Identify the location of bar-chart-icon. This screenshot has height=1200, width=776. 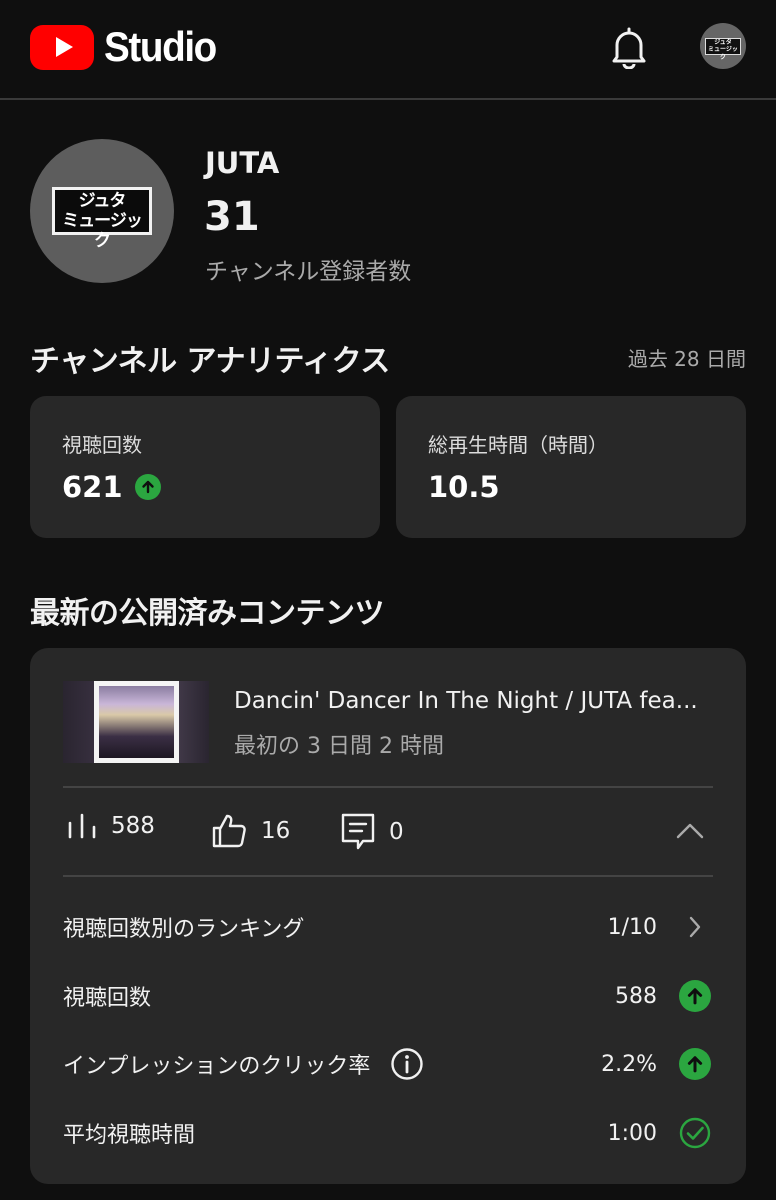
(82, 826).